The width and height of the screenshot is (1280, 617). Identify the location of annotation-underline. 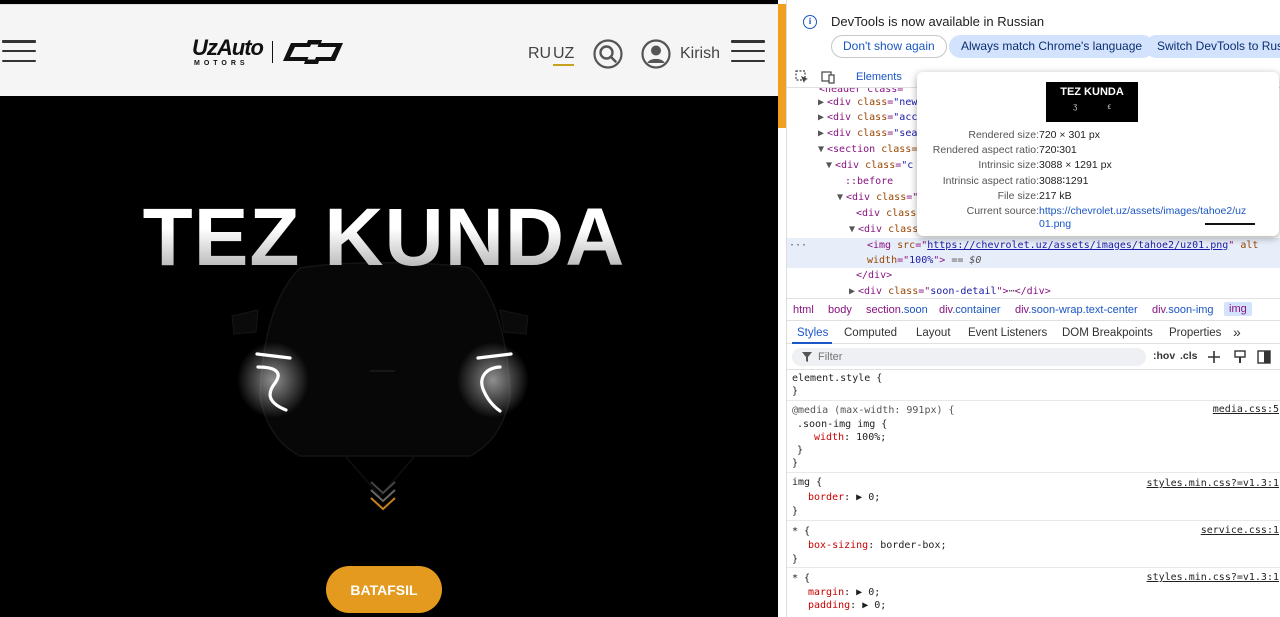
(1230, 224).